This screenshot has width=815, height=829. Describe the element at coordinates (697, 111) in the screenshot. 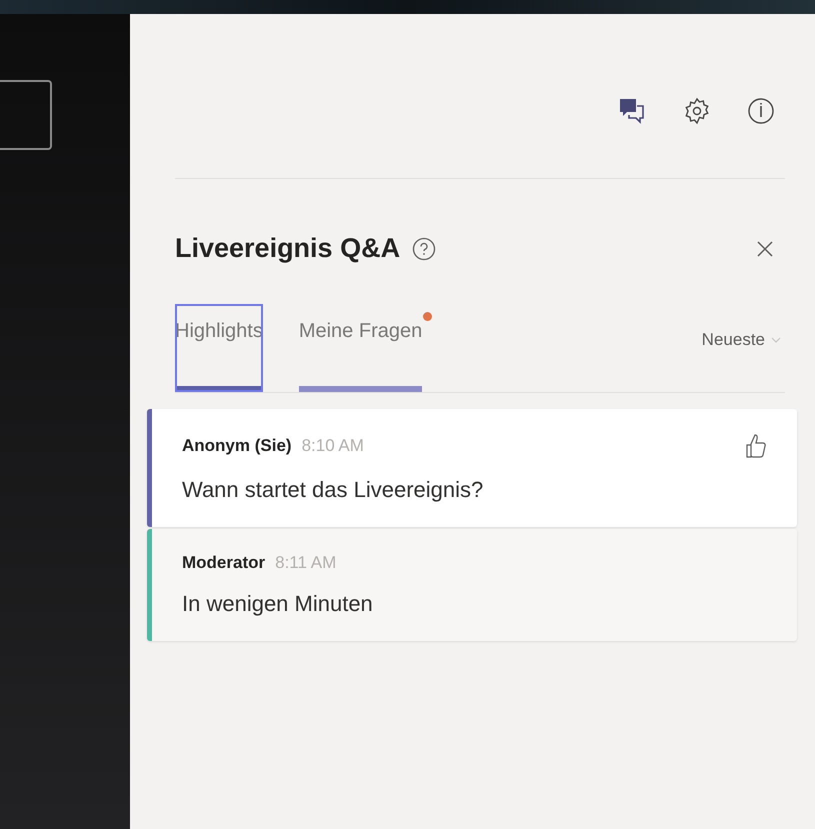

I see `settings-icon` at that location.